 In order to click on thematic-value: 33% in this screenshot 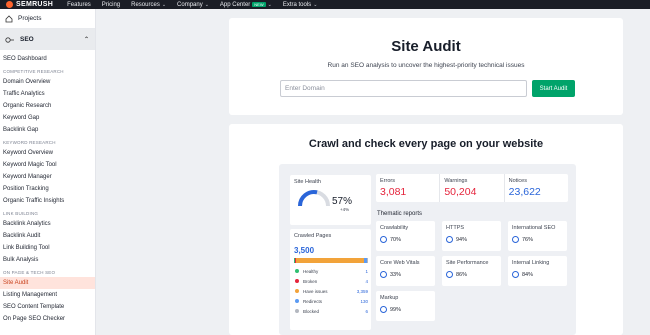, I will do `click(396, 274)`.